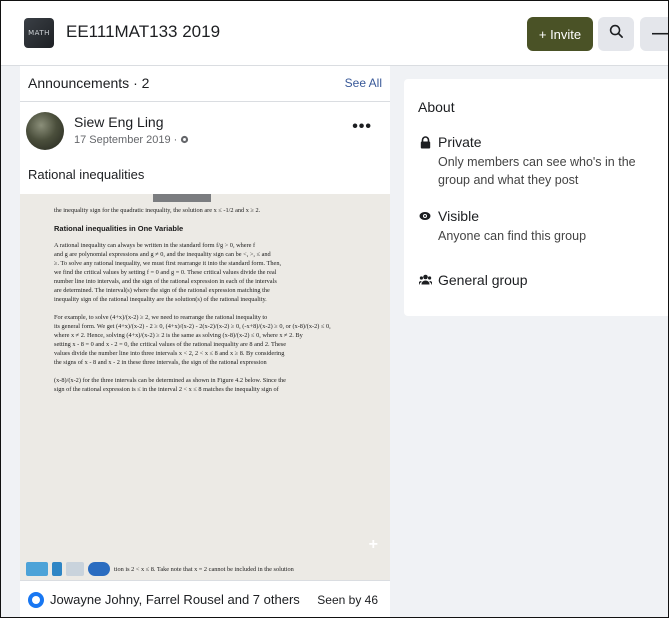 The height and width of the screenshot is (618, 669). I want to click on post-author: Siew Eng Ling, so click(119, 122).